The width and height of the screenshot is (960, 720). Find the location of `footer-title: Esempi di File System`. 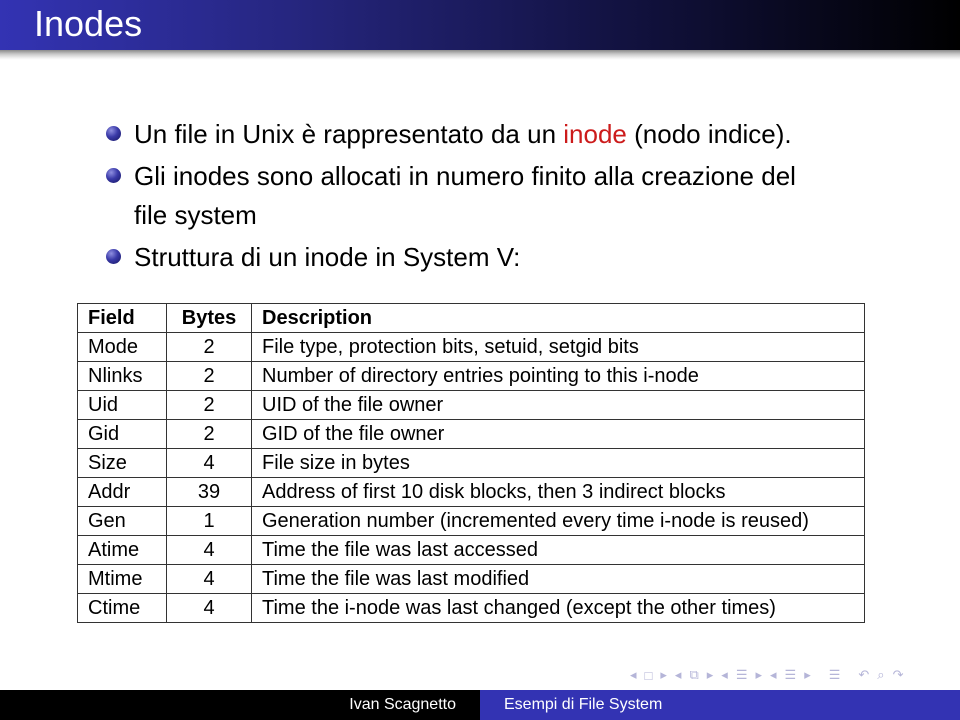

footer-title: Esempi di File System is located at coordinates (720, 705).